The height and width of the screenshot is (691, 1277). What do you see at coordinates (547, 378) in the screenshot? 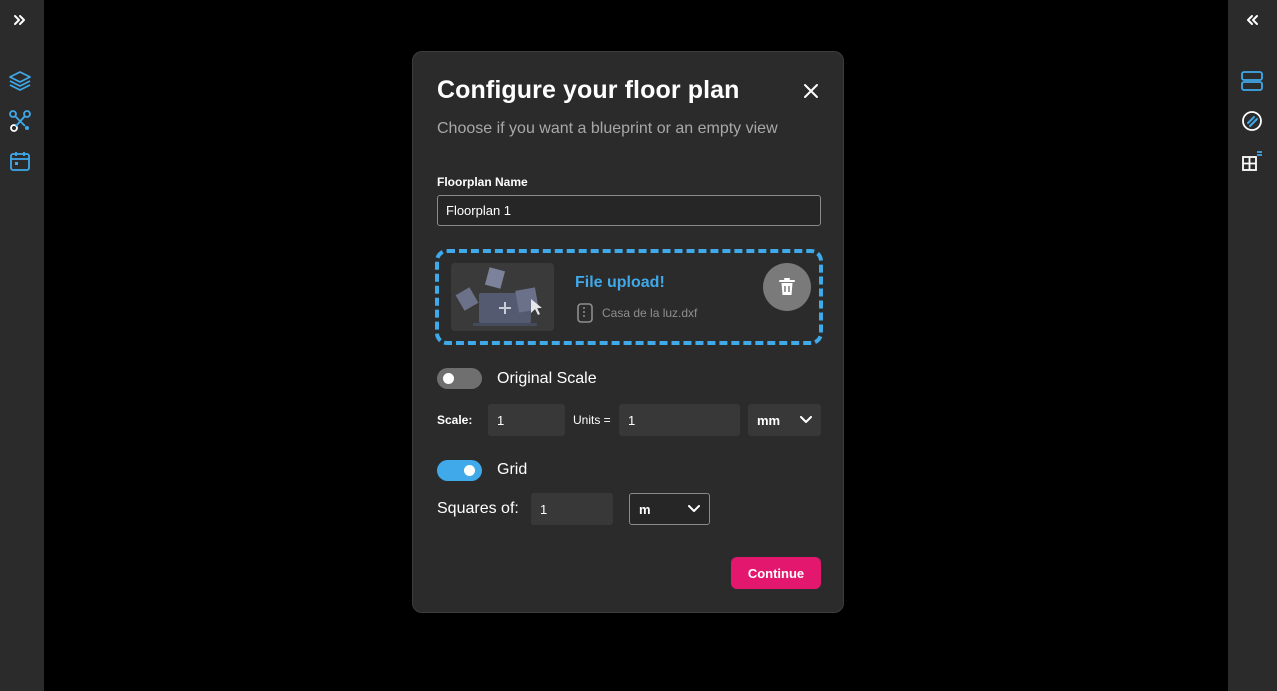
I see `original-scale-label: Original Scale` at bounding box center [547, 378].